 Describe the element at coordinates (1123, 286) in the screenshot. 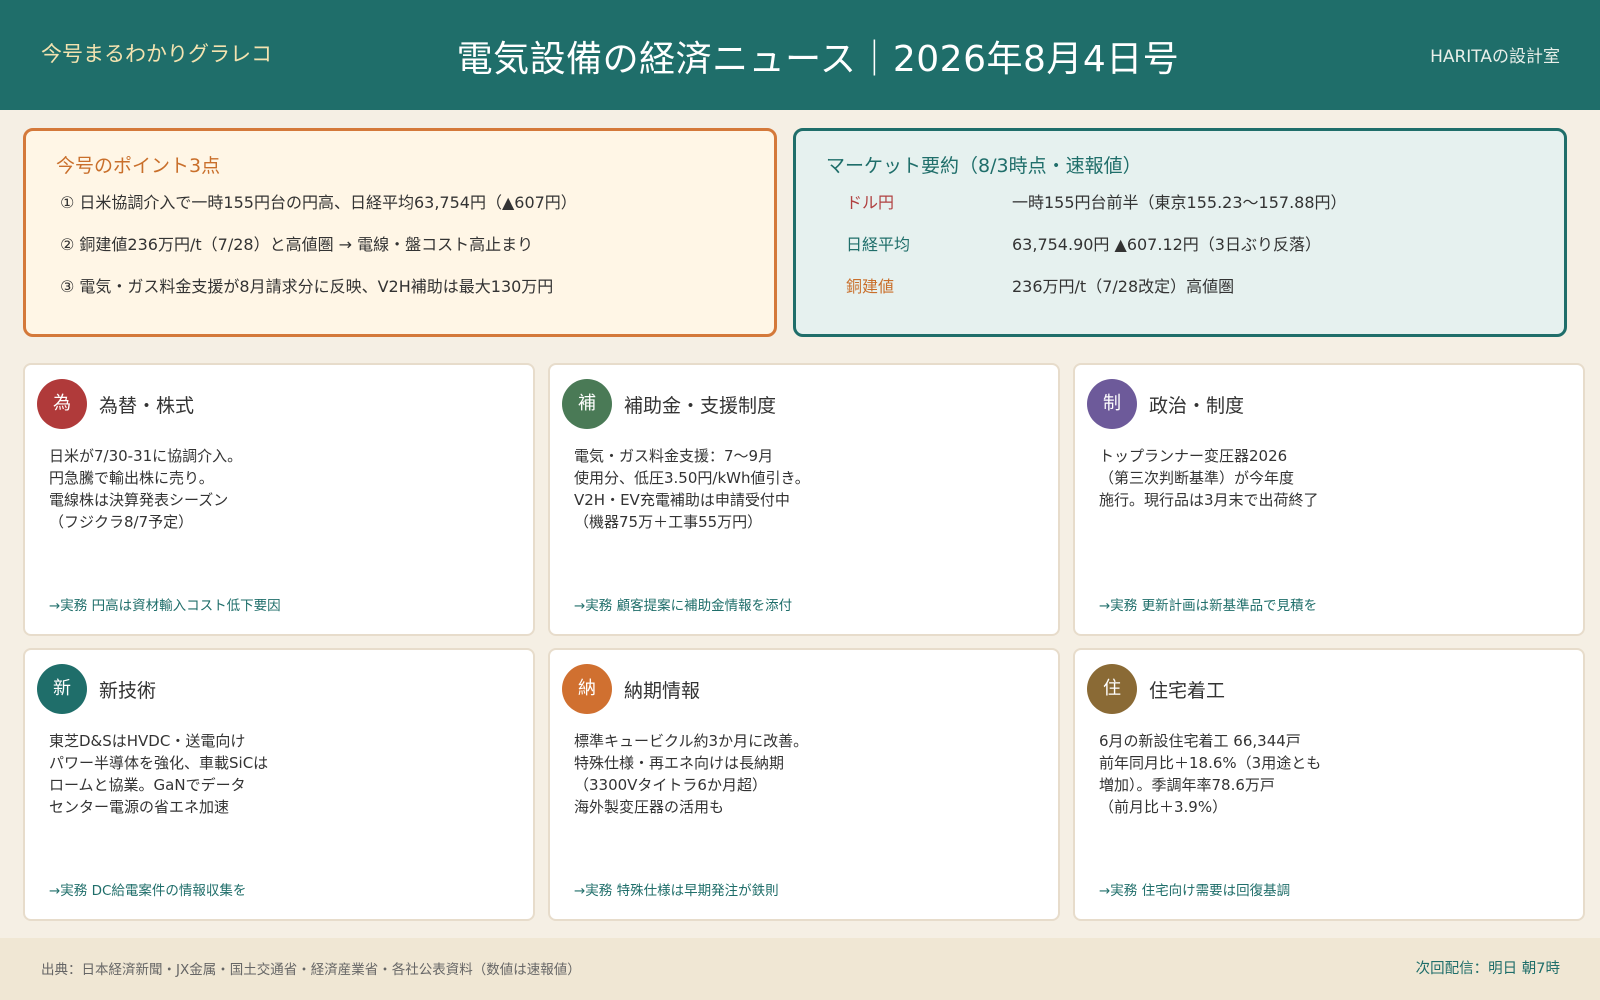

I see `market-value: 236万円/t（7/28改定）高値圏` at that location.